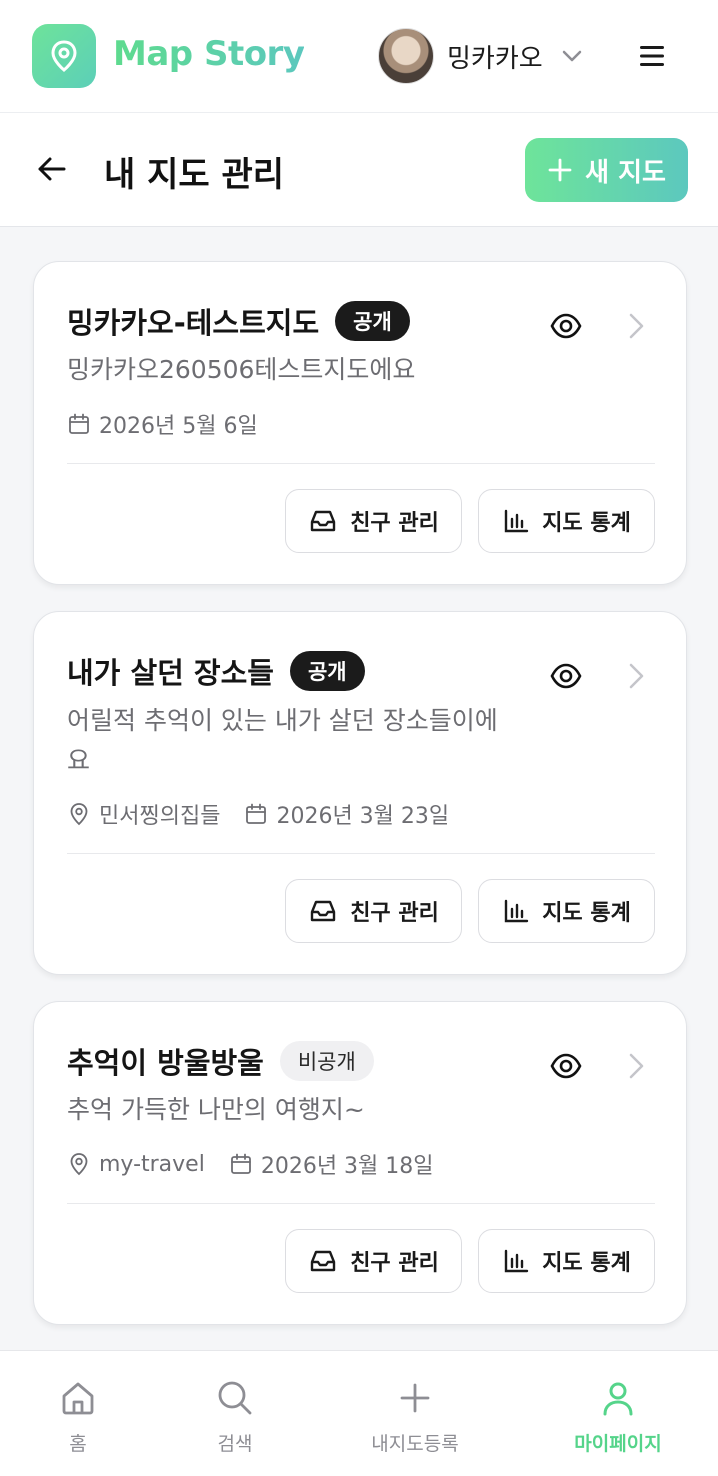 The width and height of the screenshot is (718, 1476). I want to click on avatar, so click(406, 56).